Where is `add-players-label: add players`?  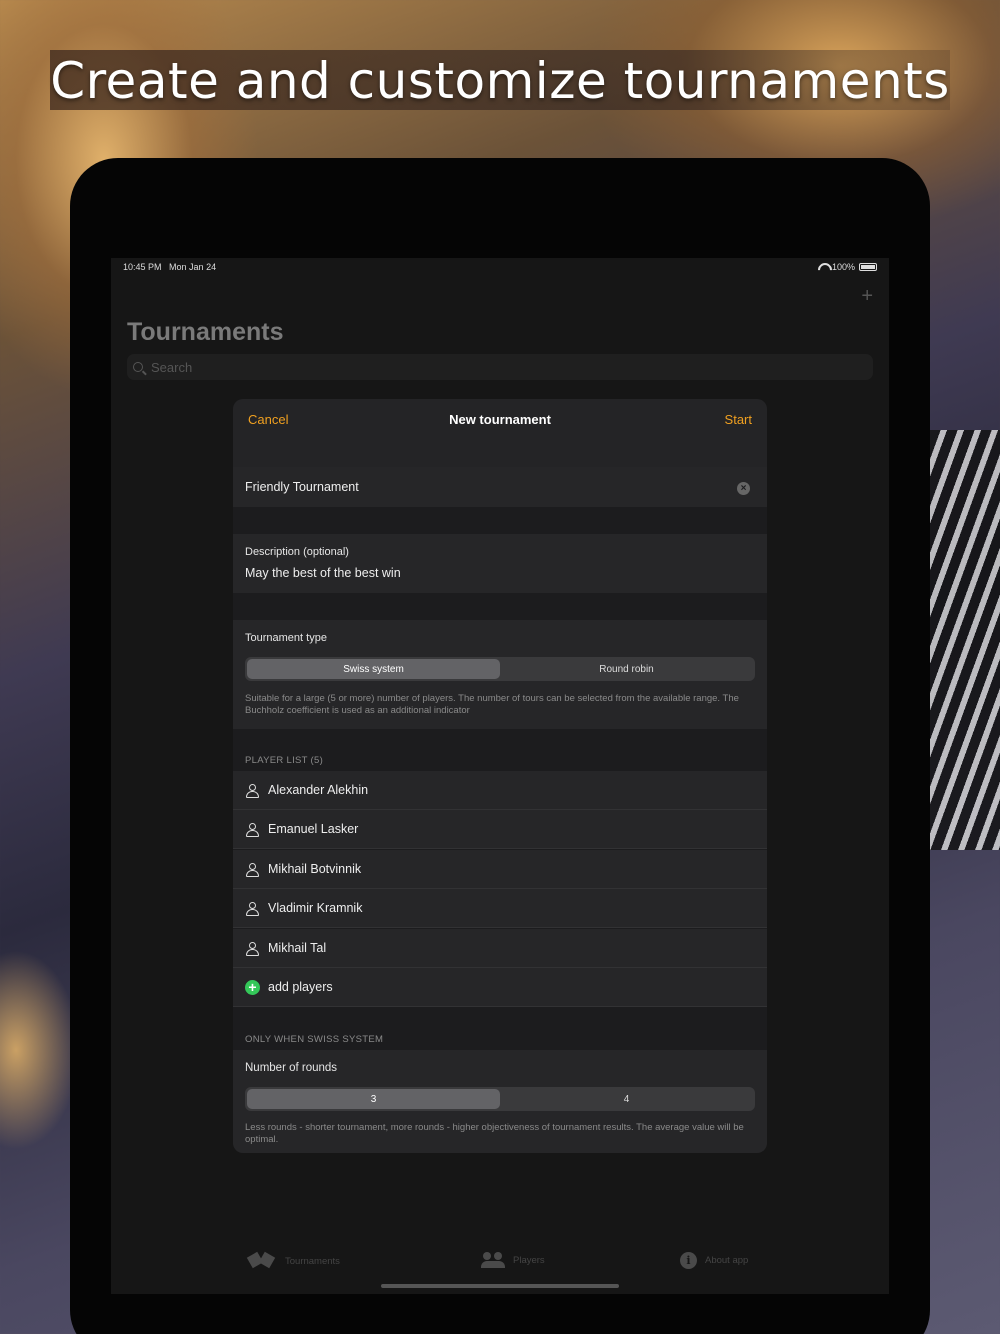
add-players-label: add players is located at coordinates (300, 987).